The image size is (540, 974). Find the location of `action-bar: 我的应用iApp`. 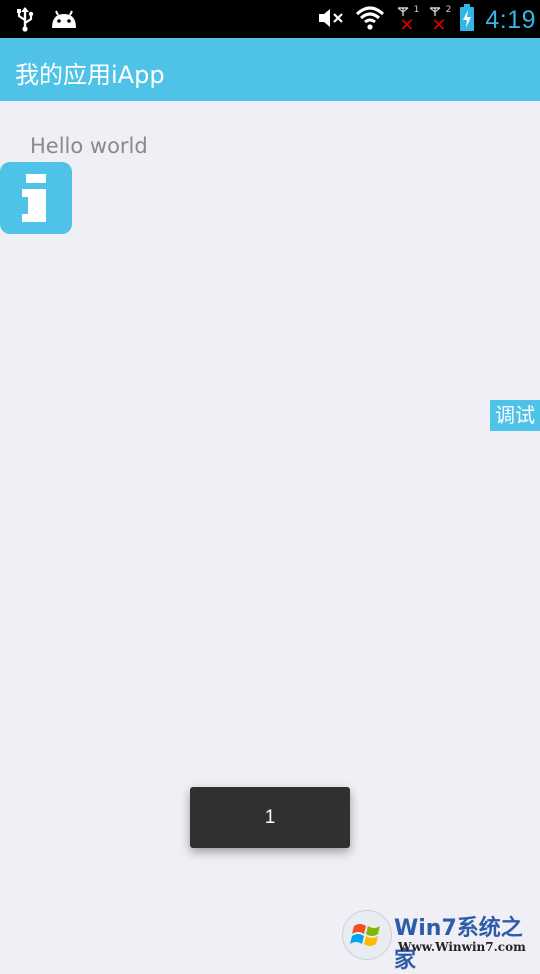

action-bar: 我的应用iApp is located at coordinates (270, 69).